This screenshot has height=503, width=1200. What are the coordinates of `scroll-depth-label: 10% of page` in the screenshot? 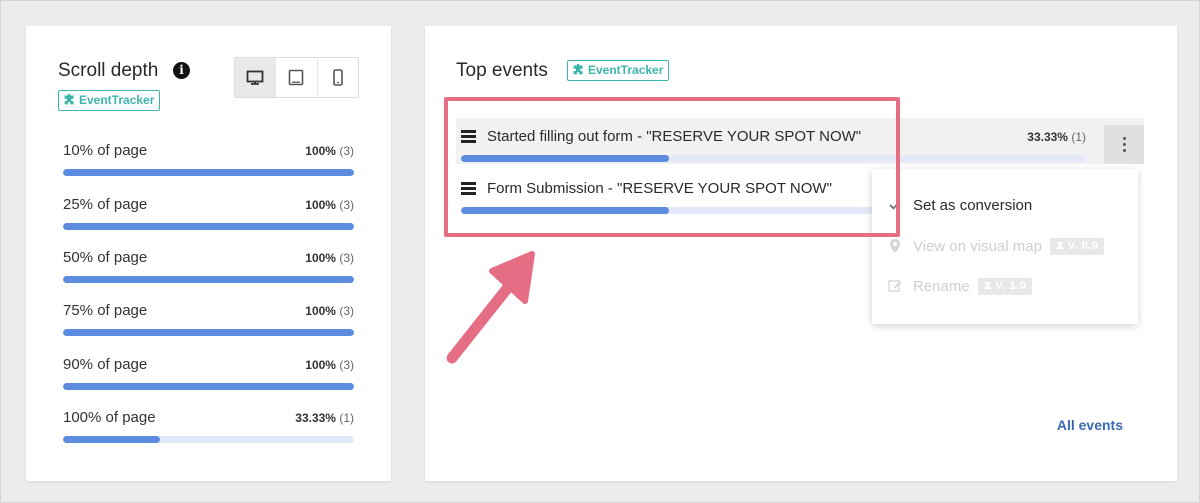 It's located at (105, 150).